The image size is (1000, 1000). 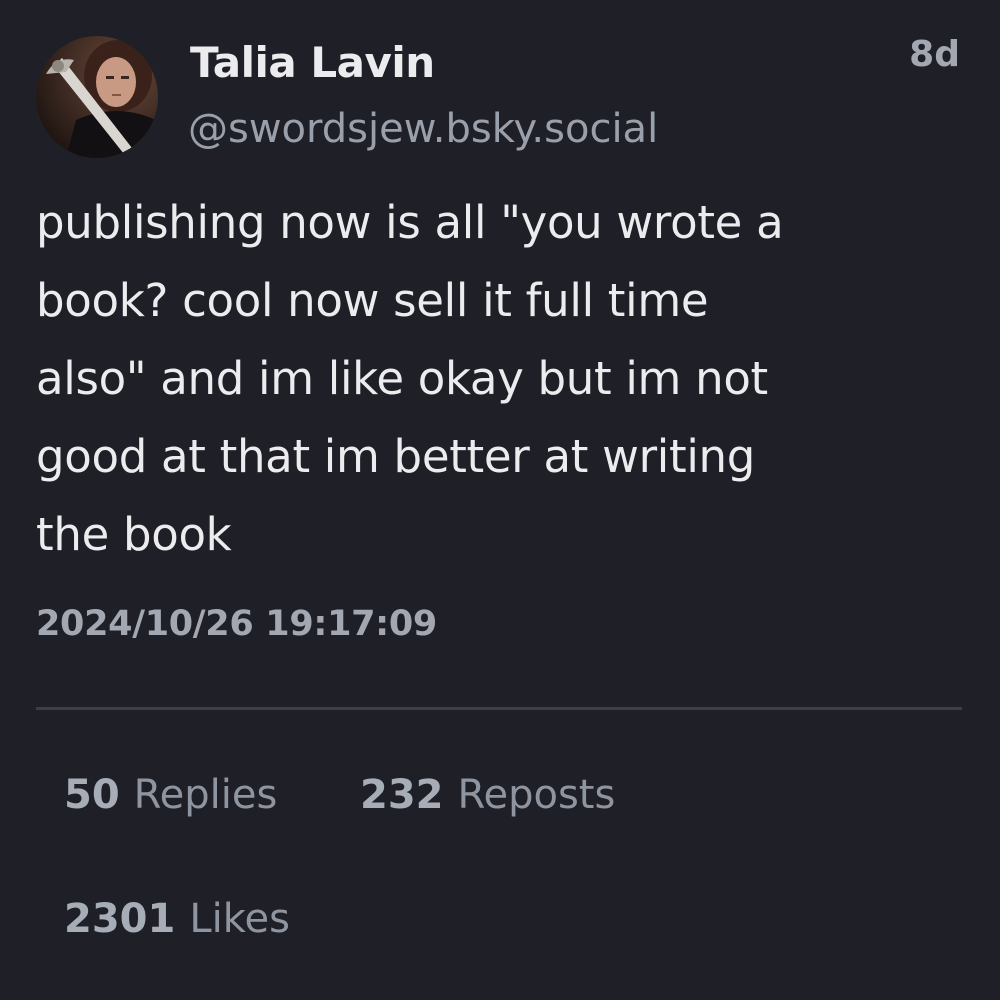 What do you see at coordinates (120, 919) in the screenshot?
I see `likes-count: 2301` at bounding box center [120, 919].